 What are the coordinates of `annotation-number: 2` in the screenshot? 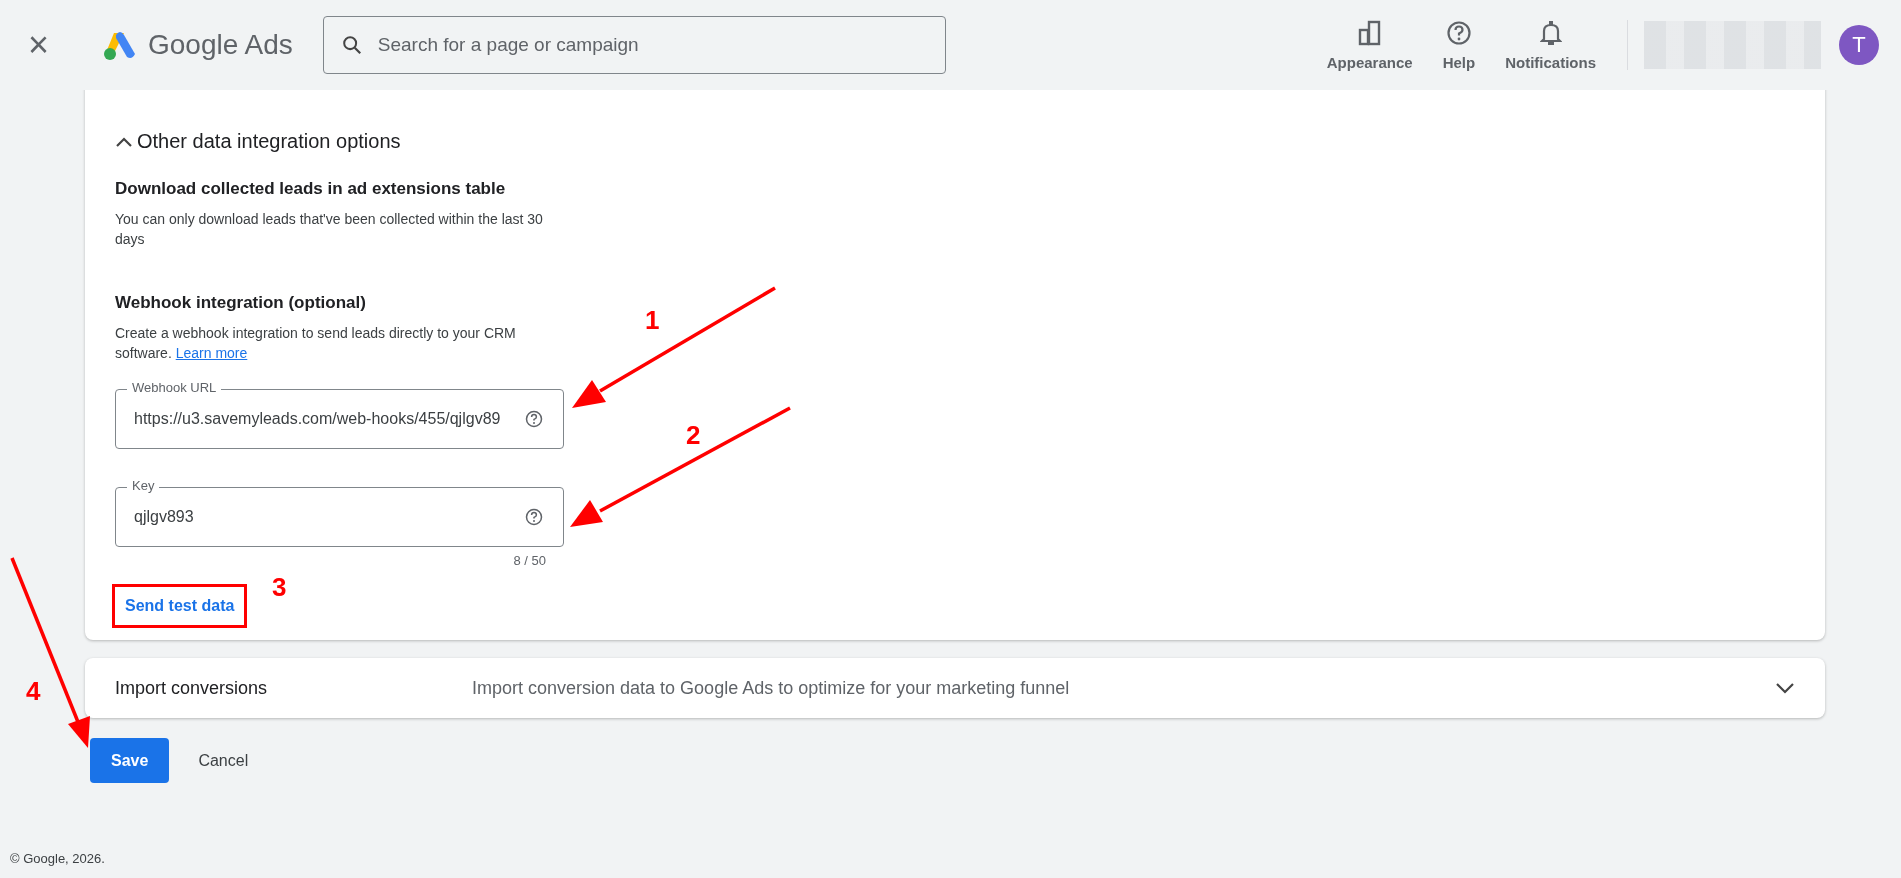 It's located at (693, 435).